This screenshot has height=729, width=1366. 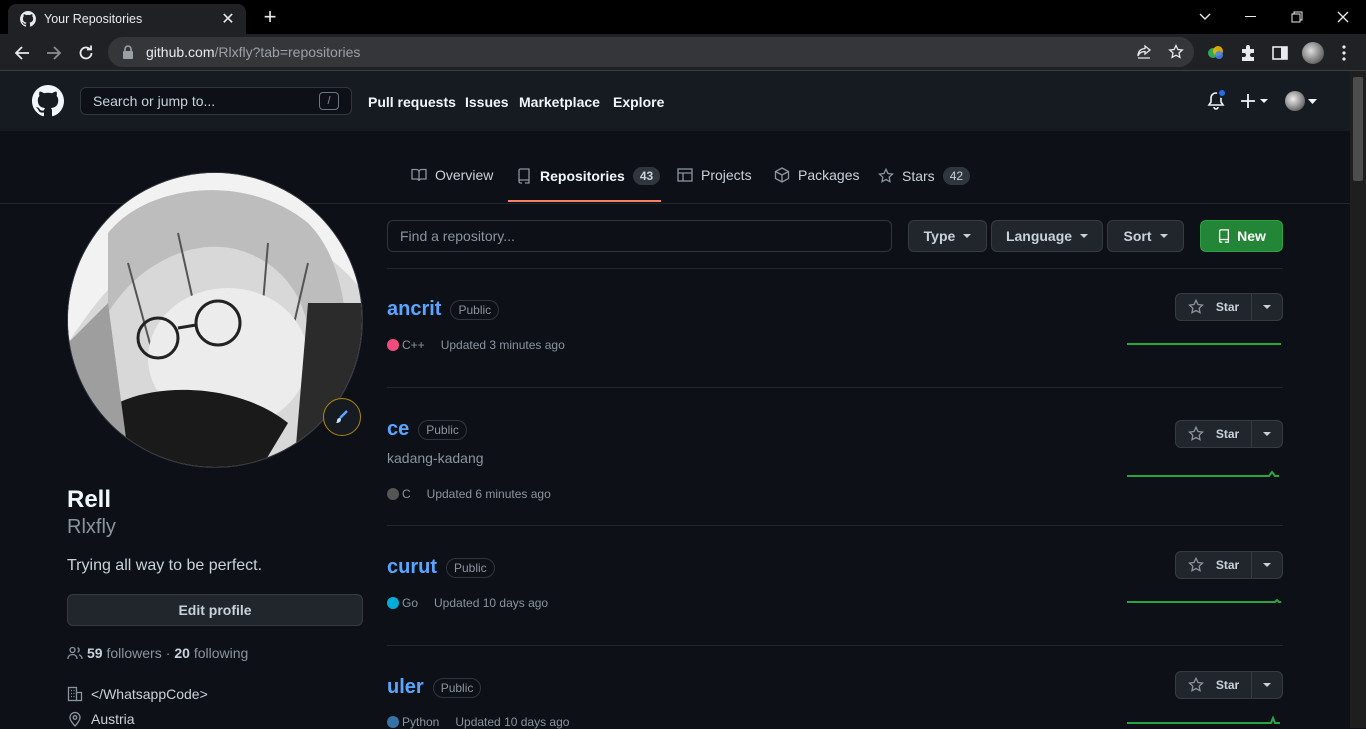 I want to click on repo-link: uler, so click(x=405, y=687).